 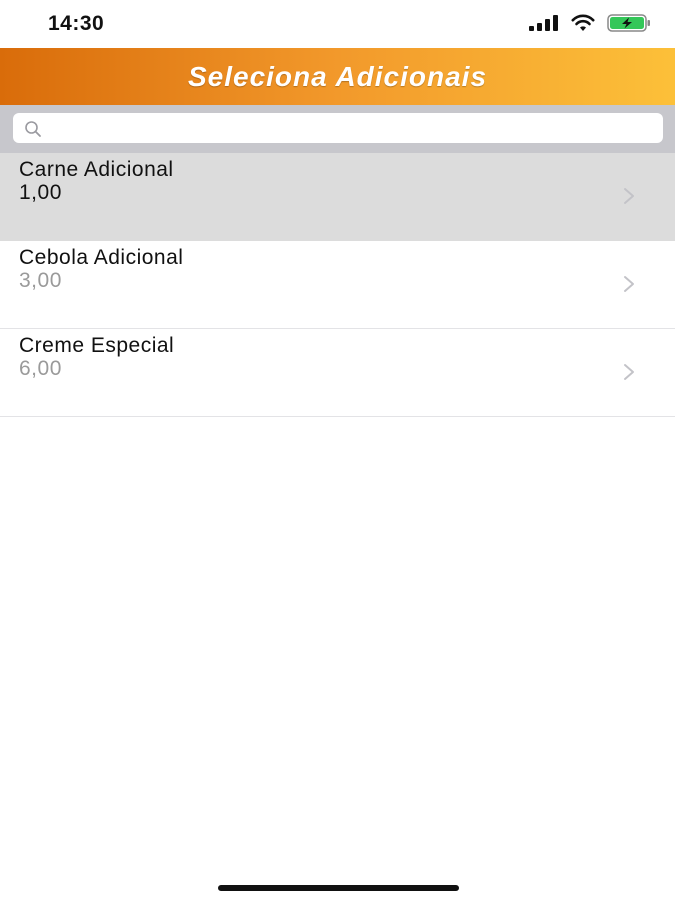 I want to click on page-title: Seleciona Adicionais, so click(x=337, y=76).